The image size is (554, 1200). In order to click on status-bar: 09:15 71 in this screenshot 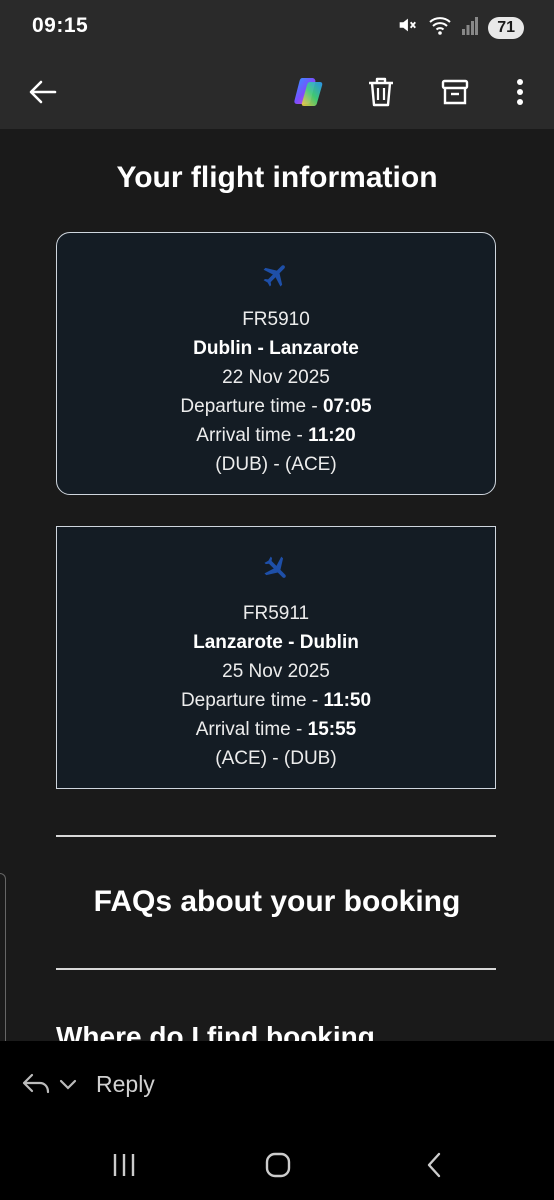, I will do `click(277, 28)`.